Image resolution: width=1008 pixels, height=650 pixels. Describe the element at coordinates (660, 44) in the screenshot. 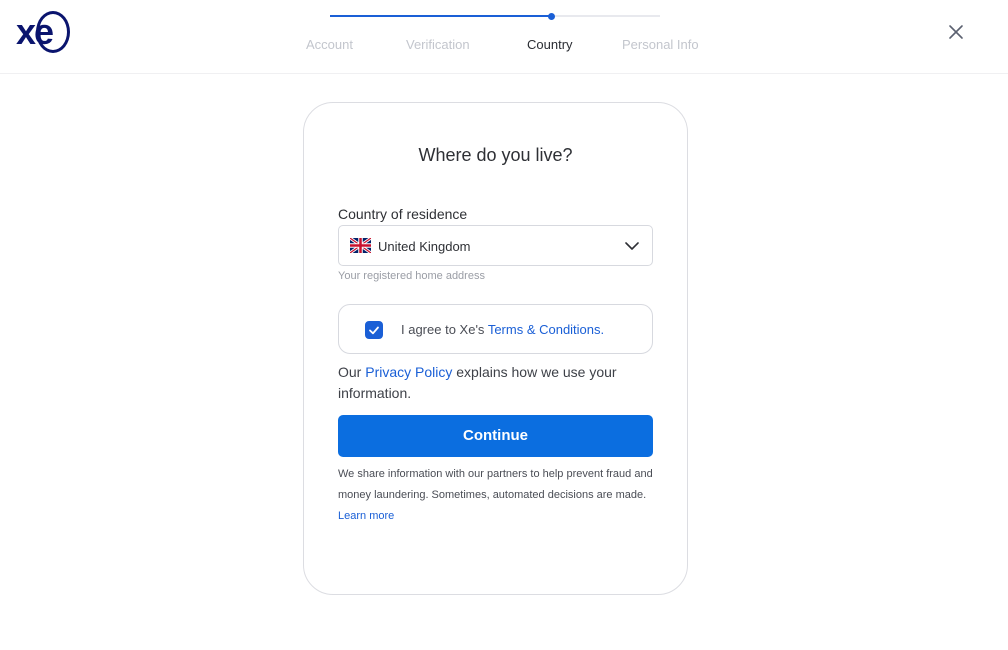

I see `step-personal-info: Personal Info` at that location.